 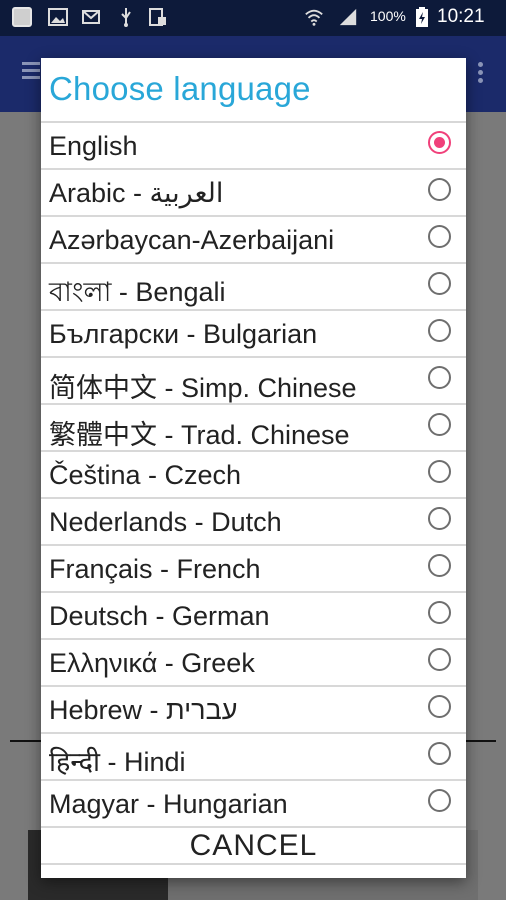 I want to click on clock: 10:21, so click(x=461, y=16).